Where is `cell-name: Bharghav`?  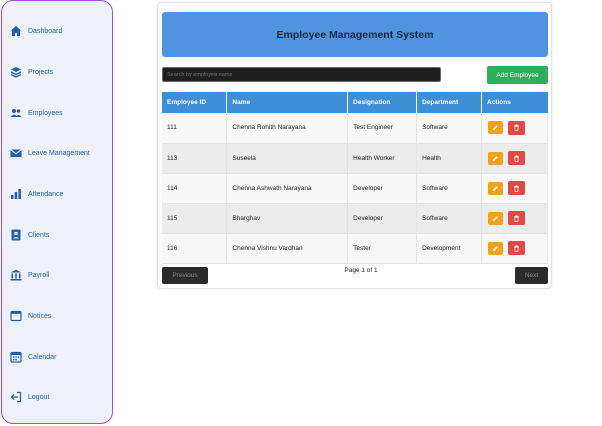 cell-name: Bharghav is located at coordinates (287, 218).